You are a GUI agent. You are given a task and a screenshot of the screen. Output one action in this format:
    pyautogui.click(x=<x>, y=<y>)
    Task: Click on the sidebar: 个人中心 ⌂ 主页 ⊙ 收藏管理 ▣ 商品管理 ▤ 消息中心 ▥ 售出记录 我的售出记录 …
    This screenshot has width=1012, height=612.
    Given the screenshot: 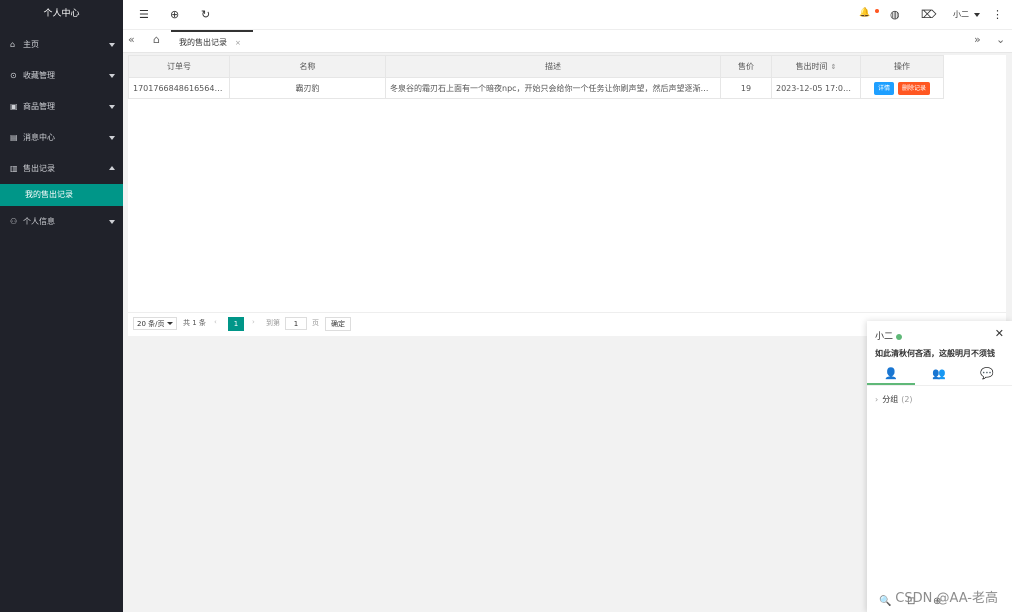 What is the action you would take?
    pyautogui.click(x=61, y=306)
    